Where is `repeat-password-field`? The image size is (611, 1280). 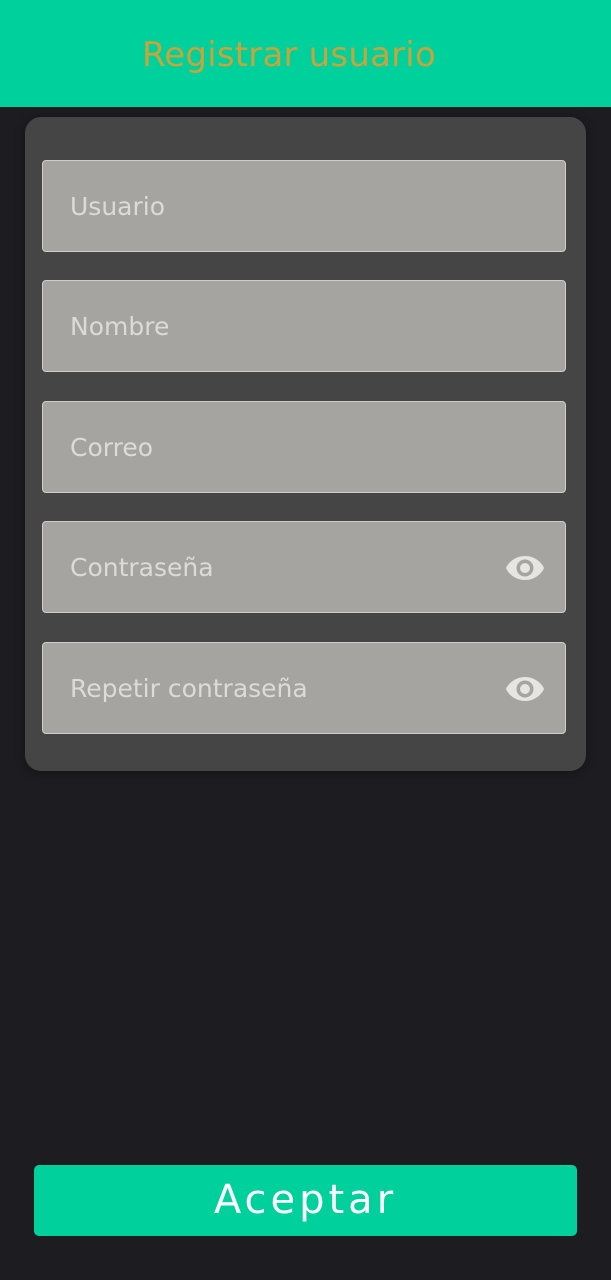 repeat-password-field is located at coordinates (304, 688).